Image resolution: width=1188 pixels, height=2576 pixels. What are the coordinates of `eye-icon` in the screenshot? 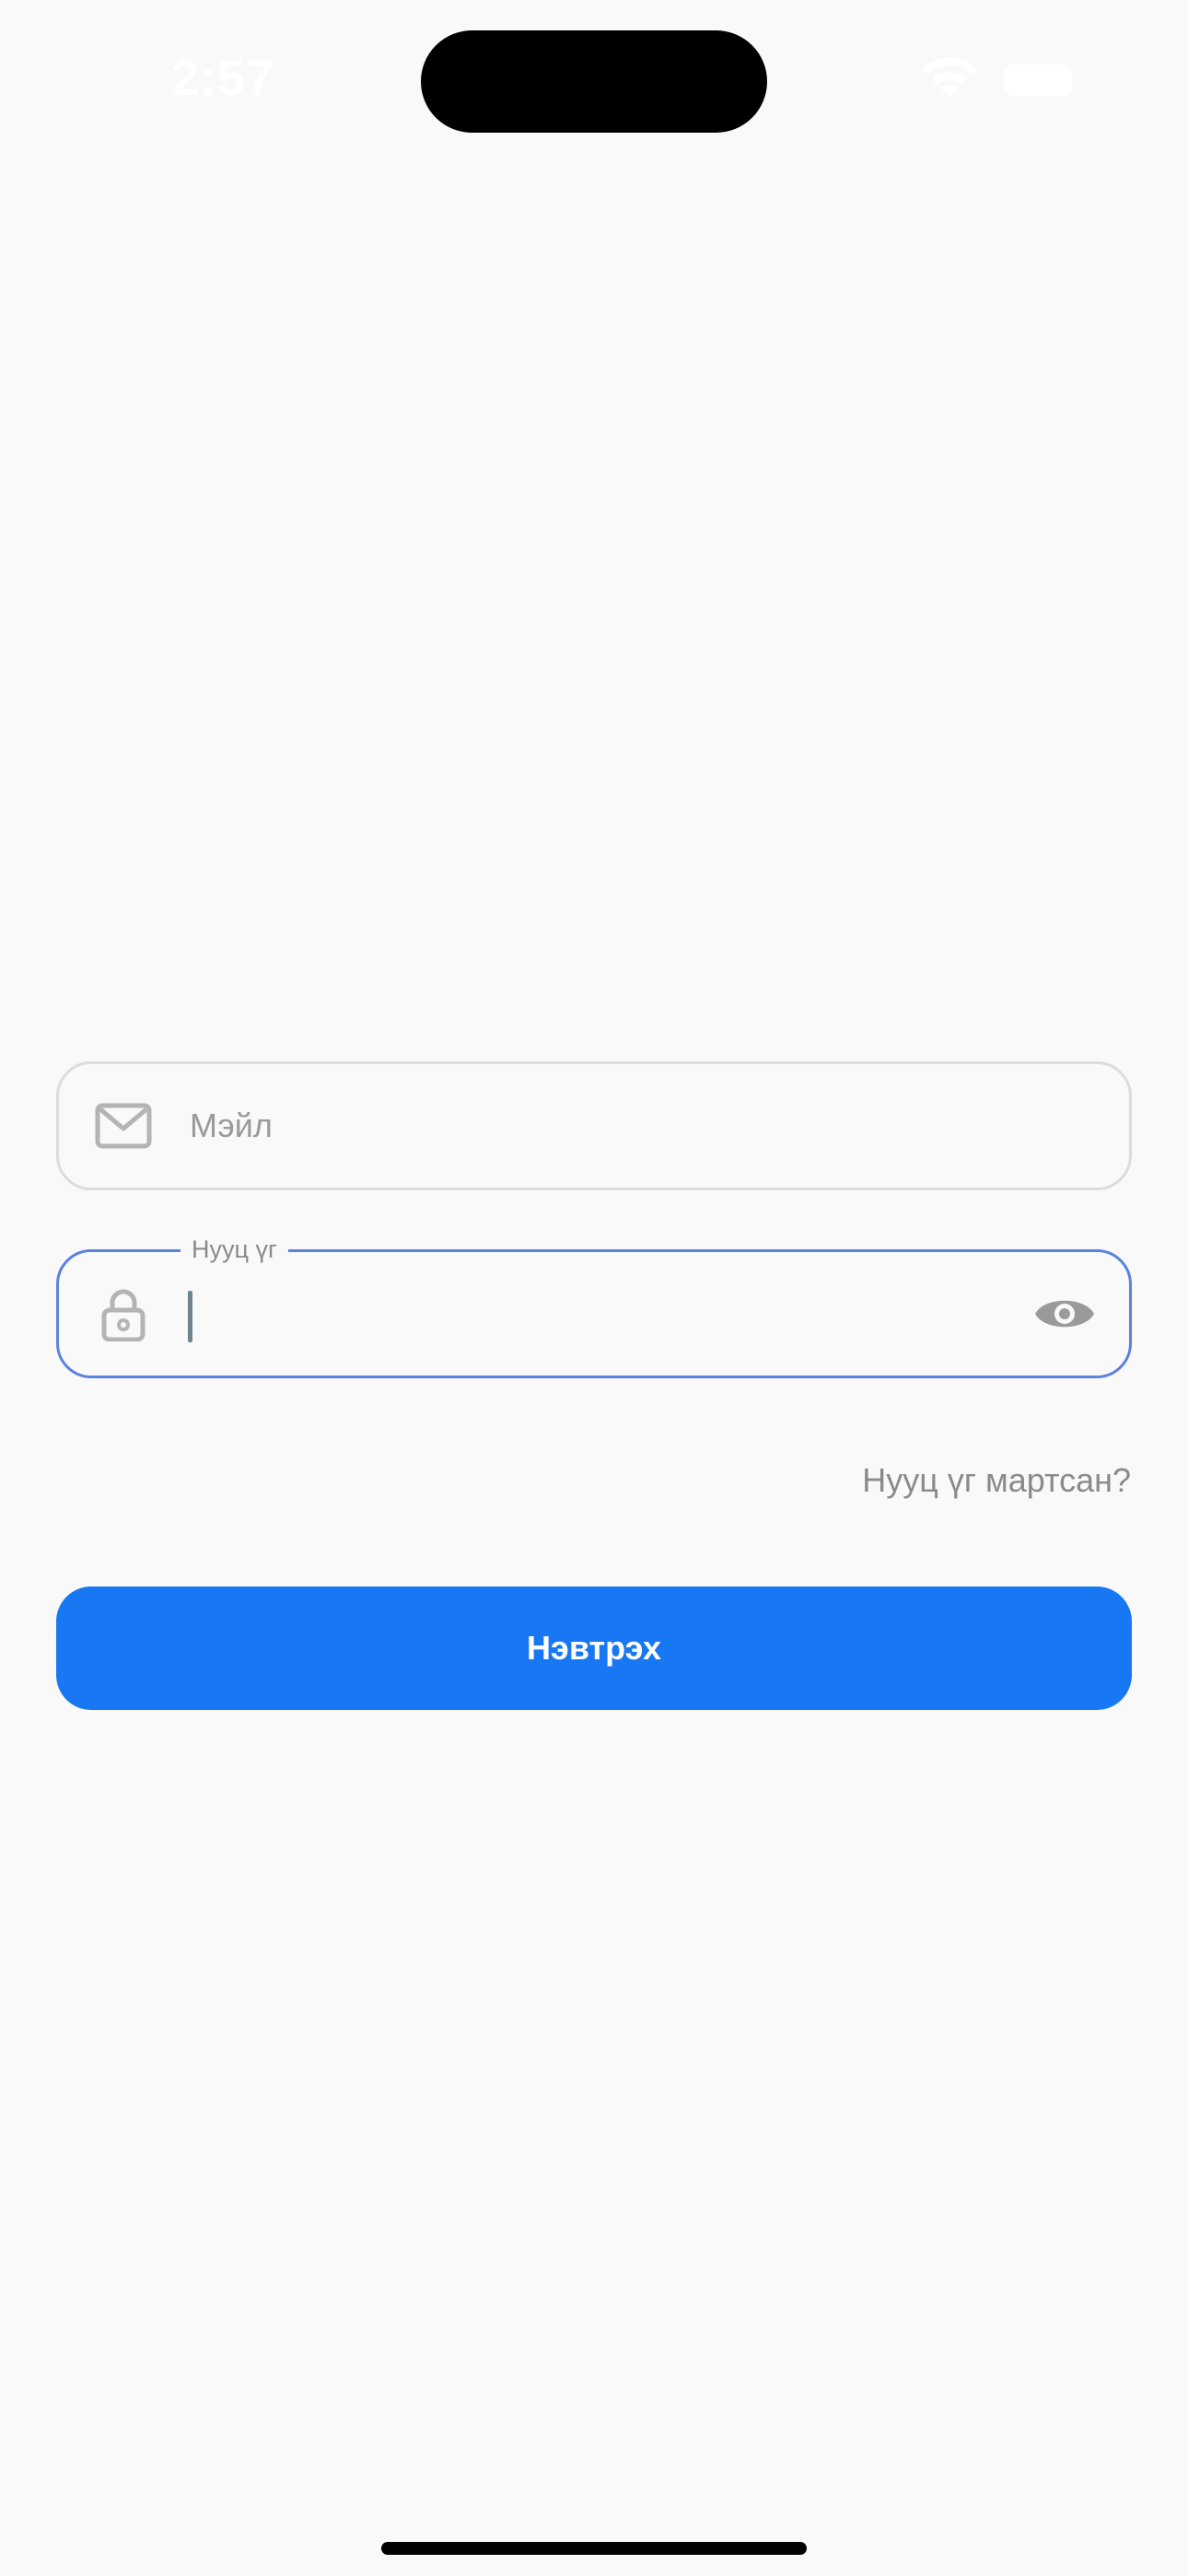 It's located at (1064, 1314).